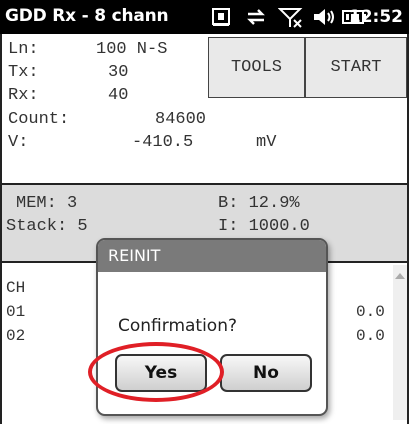  What do you see at coordinates (161, 373) in the screenshot?
I see `yes-button: Yes` at bounding box center [161, 373].